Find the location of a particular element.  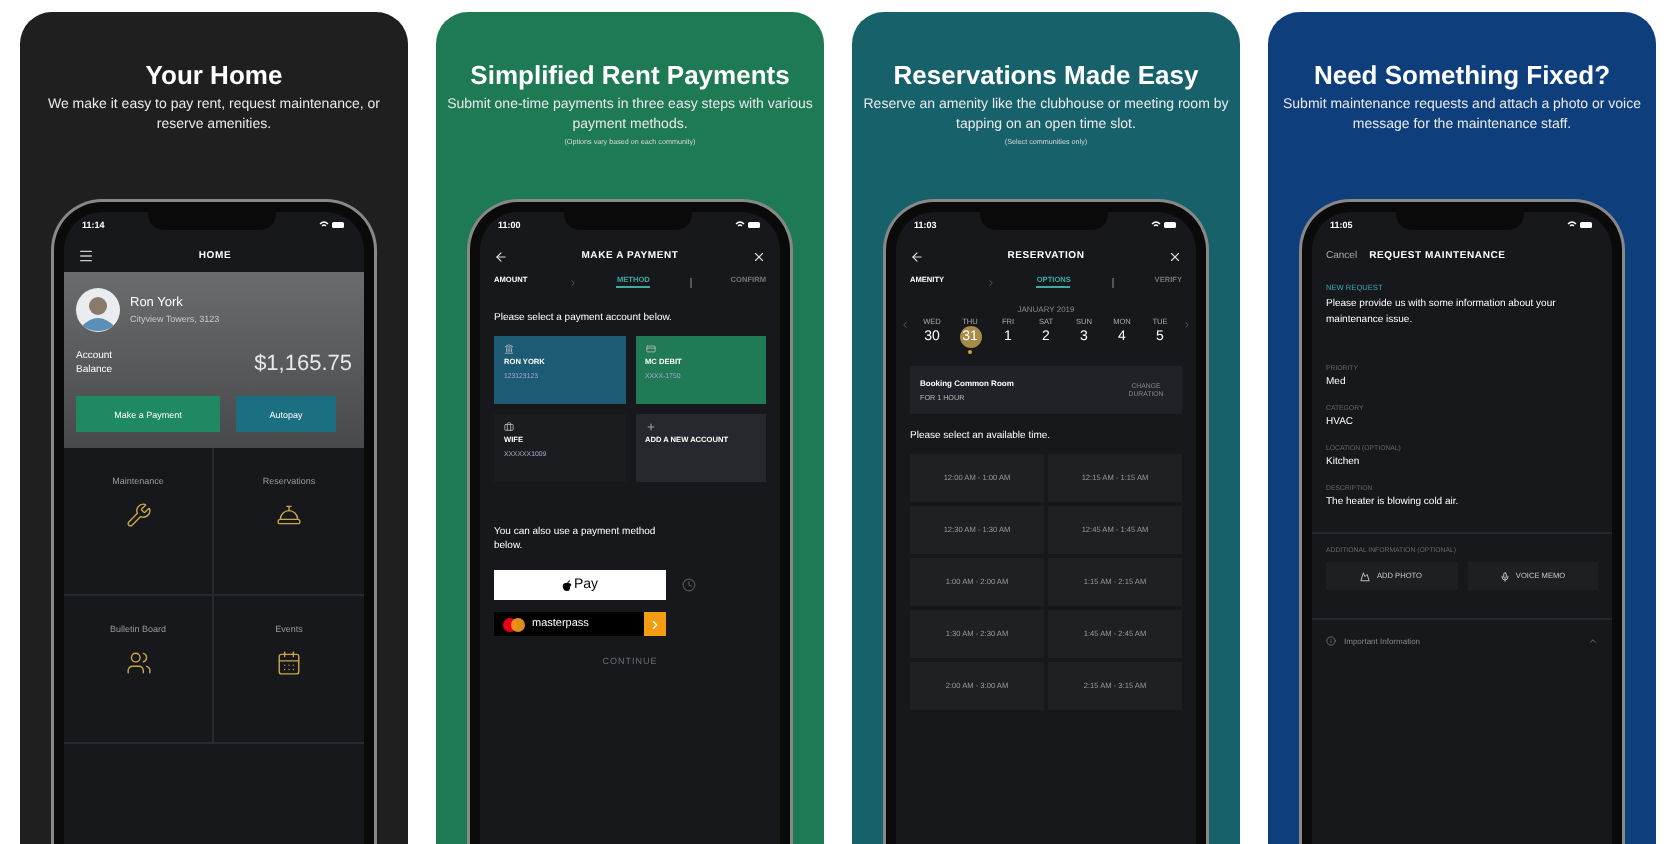

mountain-icon is located at coordinates (1365, 576).